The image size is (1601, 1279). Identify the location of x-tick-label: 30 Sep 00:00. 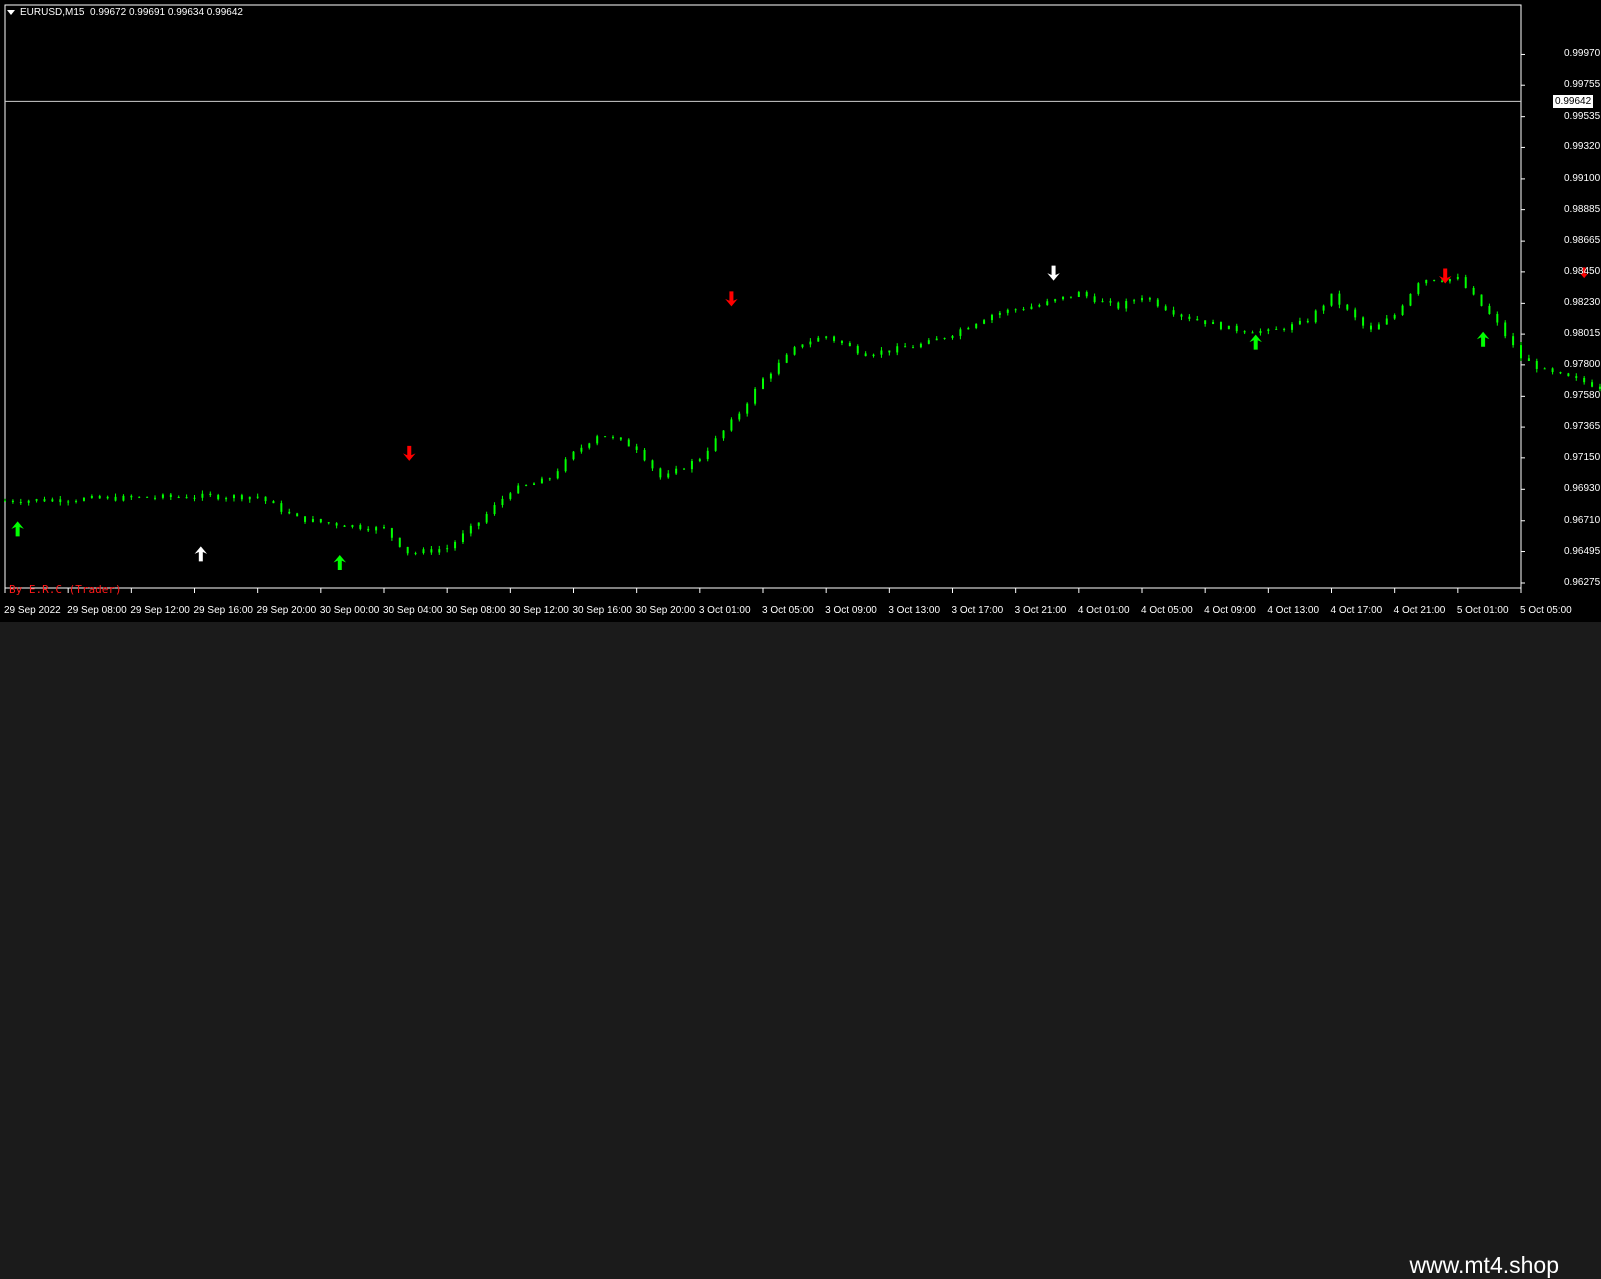
(349, 610).